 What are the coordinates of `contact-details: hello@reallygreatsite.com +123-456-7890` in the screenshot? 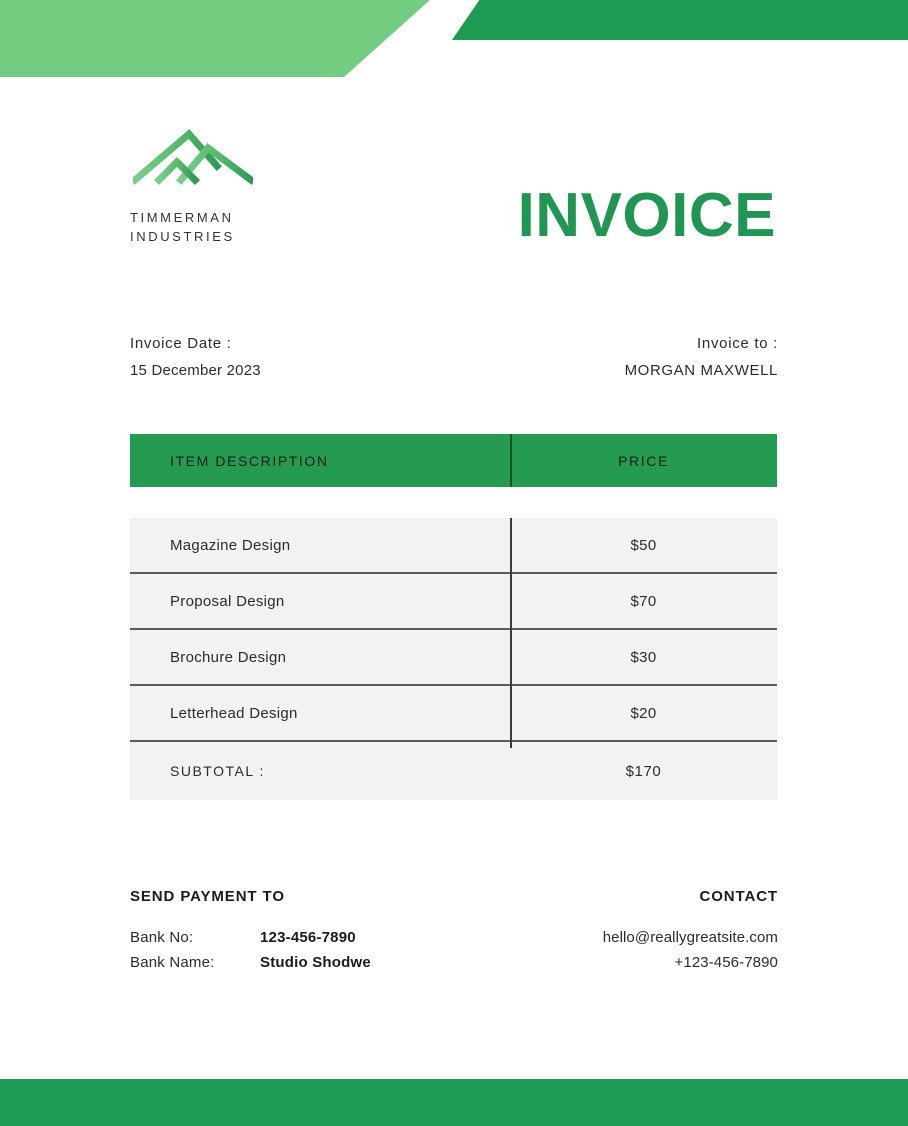 It's located at (690, 950).